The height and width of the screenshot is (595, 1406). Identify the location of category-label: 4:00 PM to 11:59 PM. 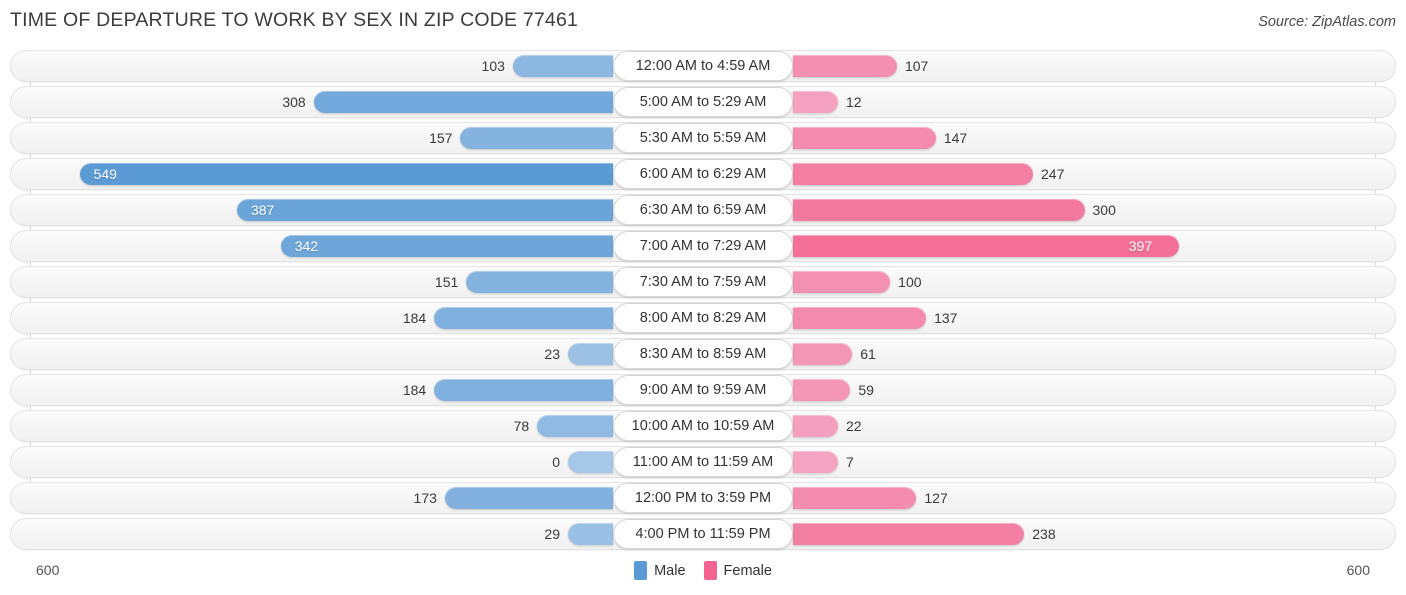
(703, 534).